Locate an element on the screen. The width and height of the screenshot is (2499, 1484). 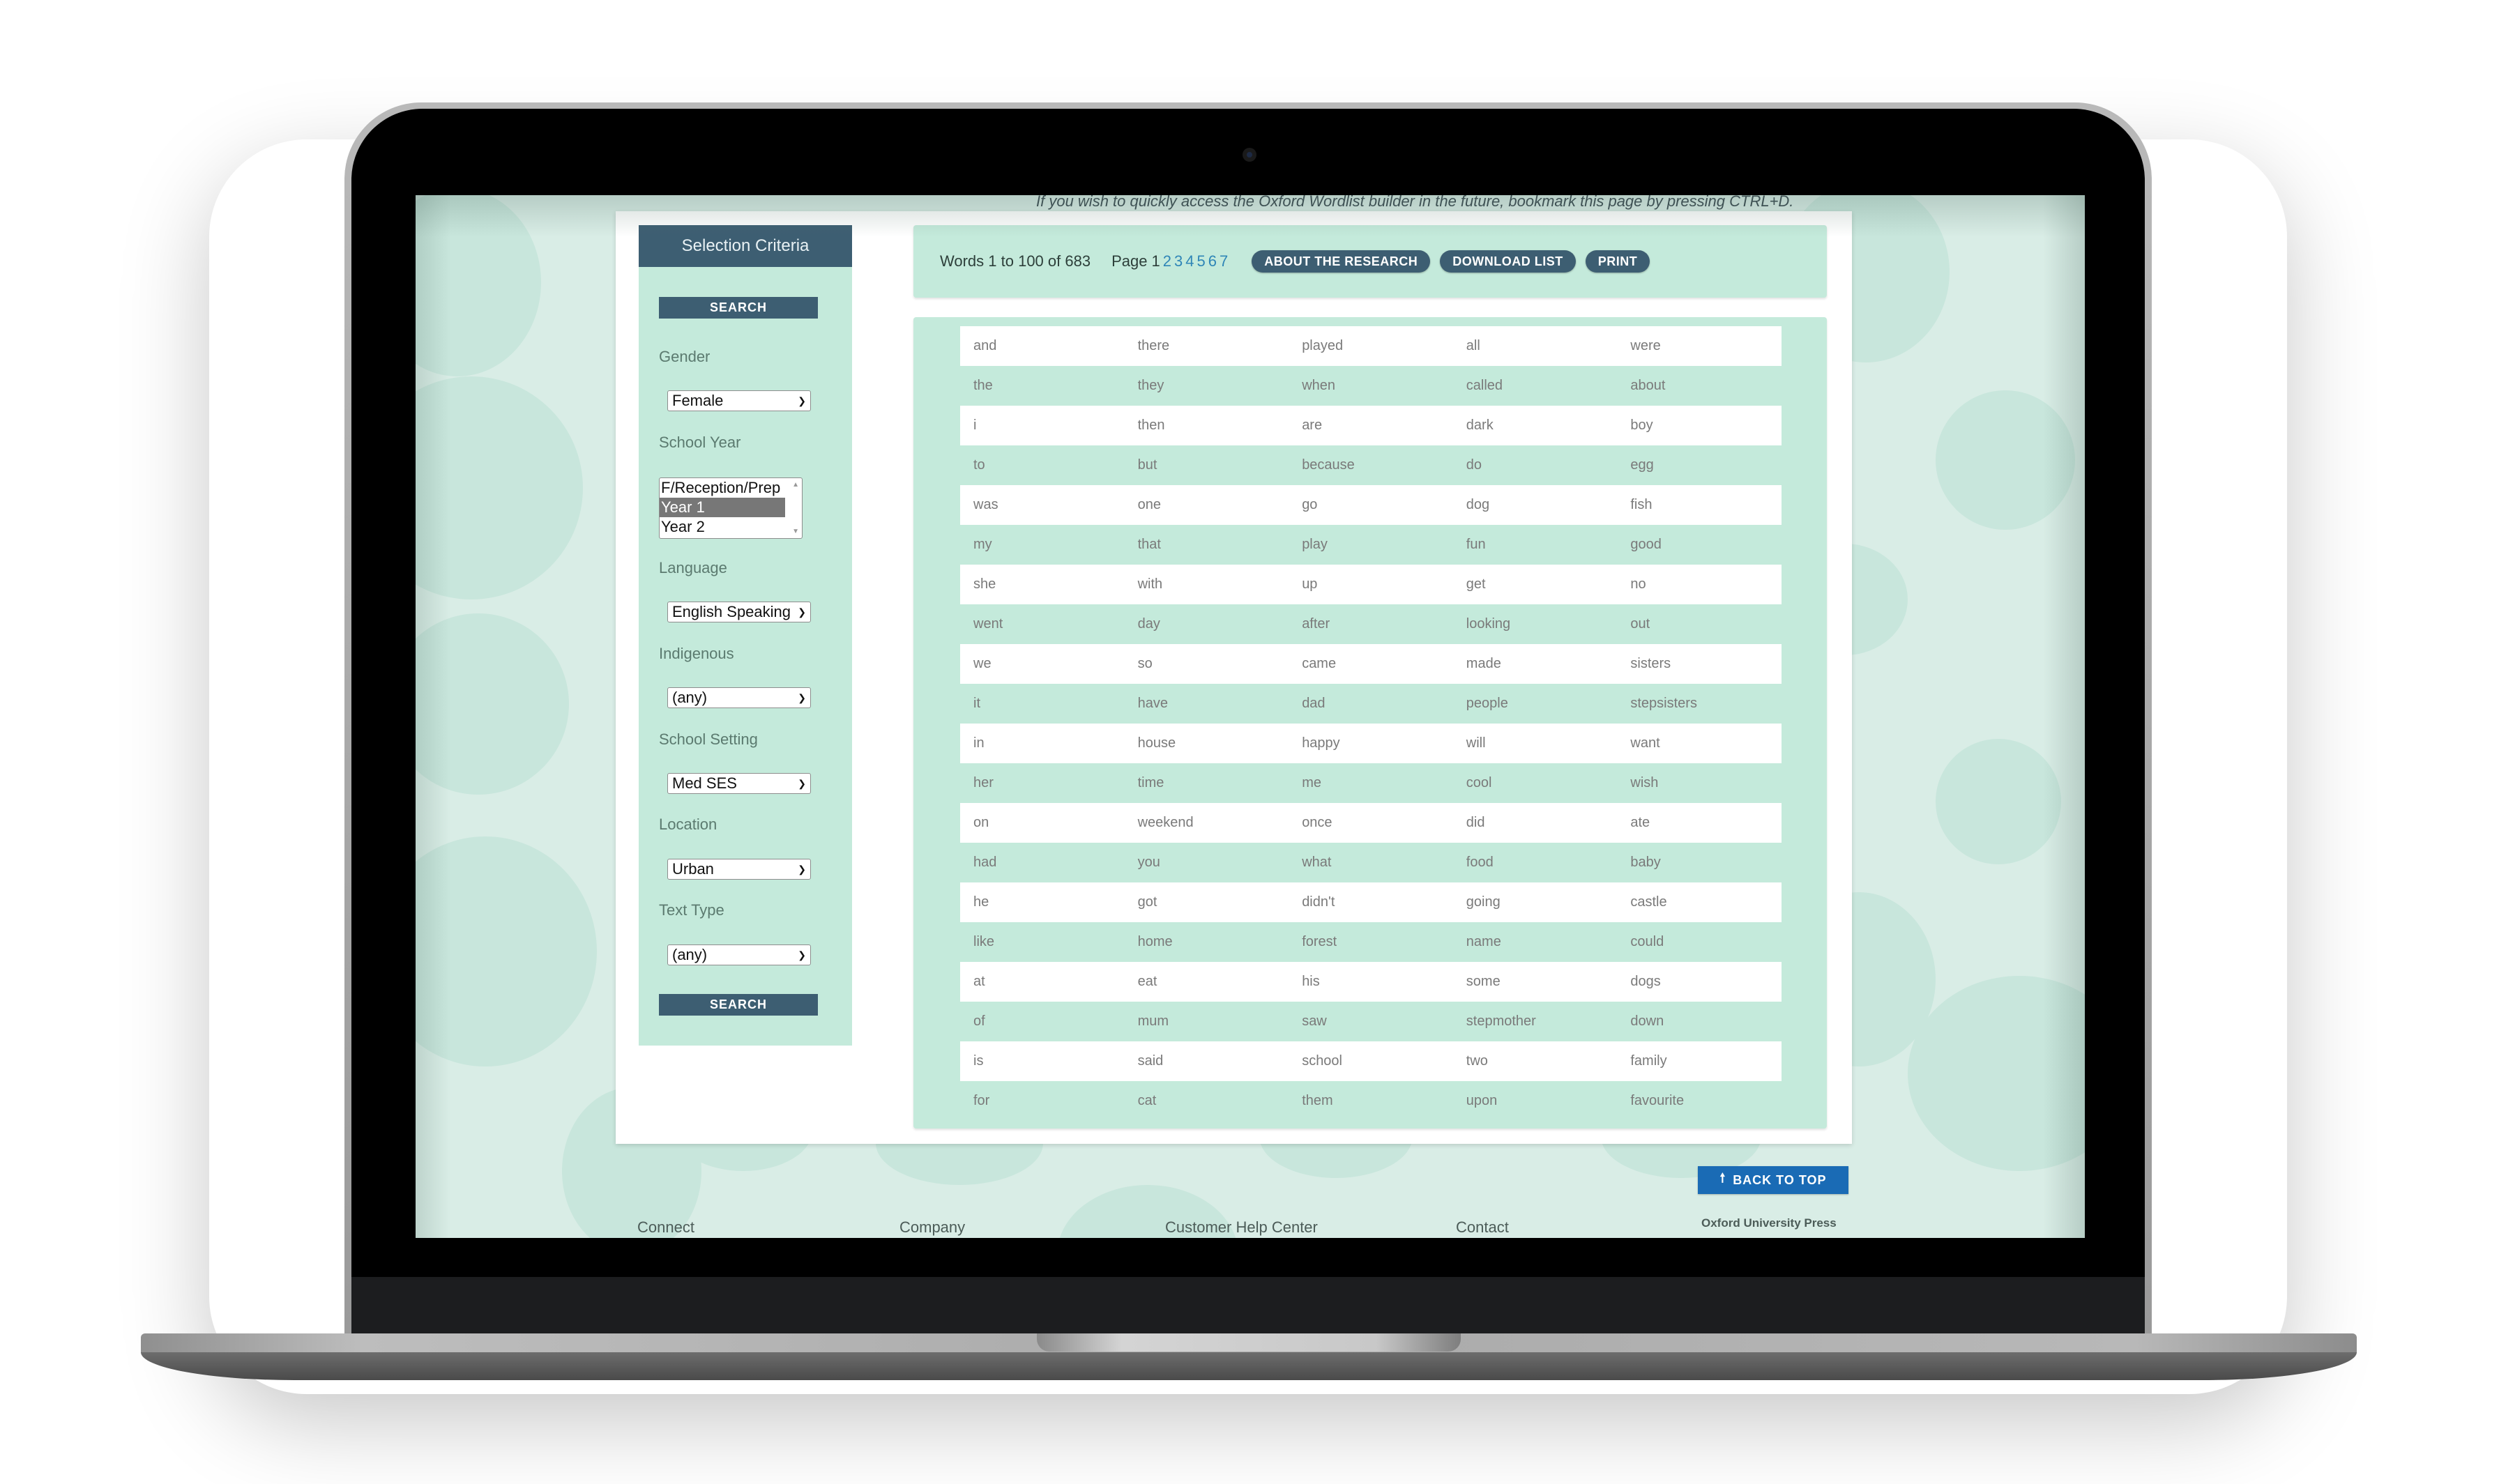
word-cell: for is located at coordinates (1042, 1101).